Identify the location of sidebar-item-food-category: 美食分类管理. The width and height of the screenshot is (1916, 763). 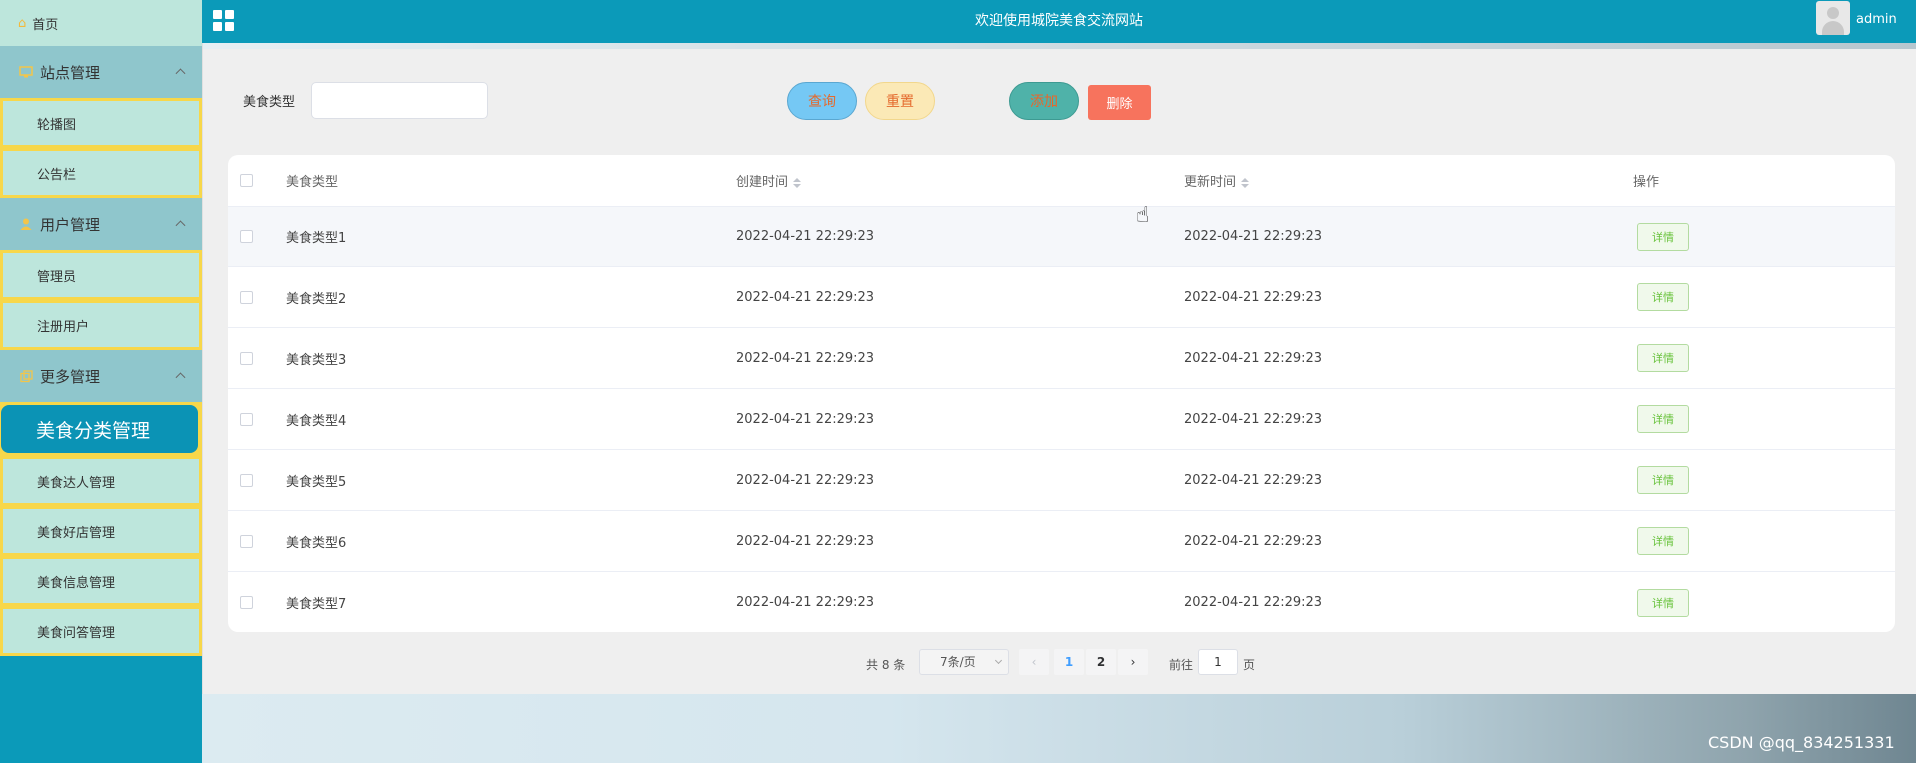
(99, 429).